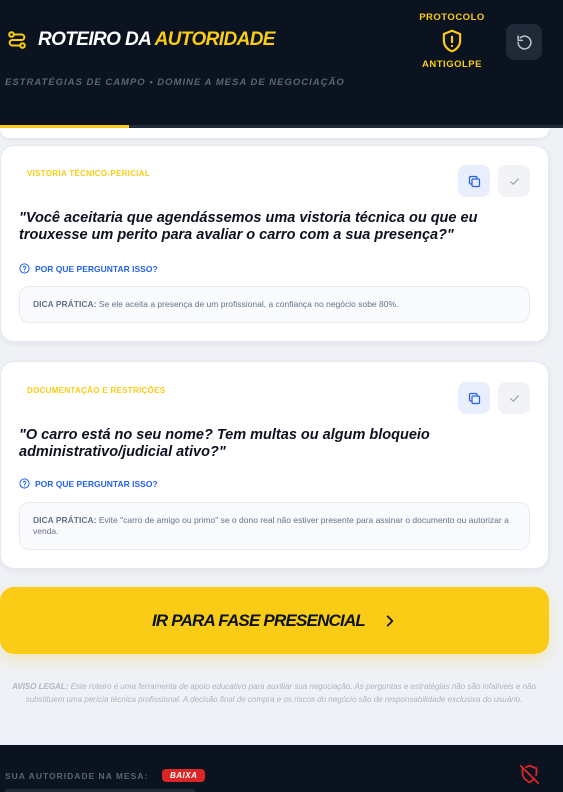 The image size is (563, 792). I want to click on card-category: DOCUMENTAÇÃO E RESTRIÇÕES, so click(96, 390).